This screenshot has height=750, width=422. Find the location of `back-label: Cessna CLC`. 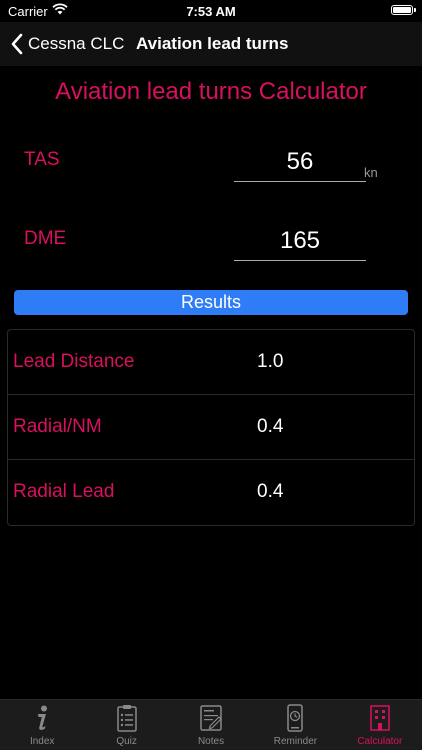

back-label: Cessna CLC is located at coordinates (76, 43).